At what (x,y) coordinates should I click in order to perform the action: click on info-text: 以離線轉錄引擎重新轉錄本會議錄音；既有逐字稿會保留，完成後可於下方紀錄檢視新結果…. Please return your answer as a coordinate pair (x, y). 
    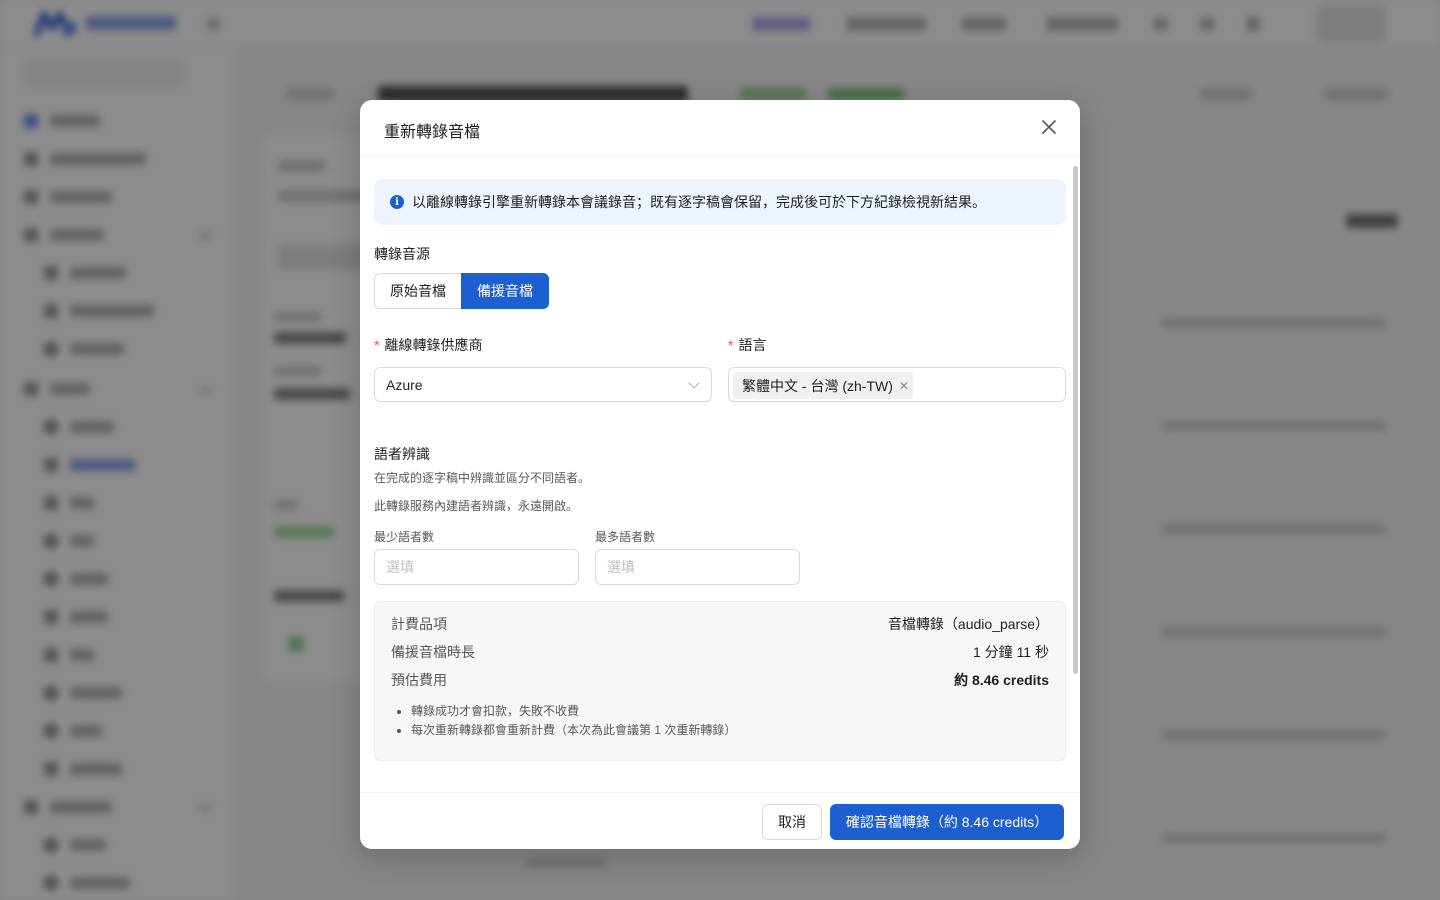
    Looking at the image, I should click on (699, 202).